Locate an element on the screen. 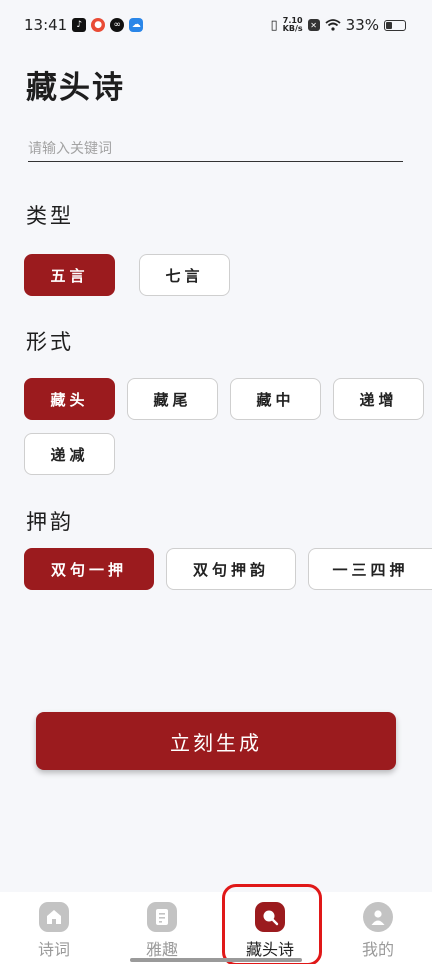 The width and height of the screenshot is (432, 964). chip-rhyme-2: 一三四押 is located at coordinates (370, 569).